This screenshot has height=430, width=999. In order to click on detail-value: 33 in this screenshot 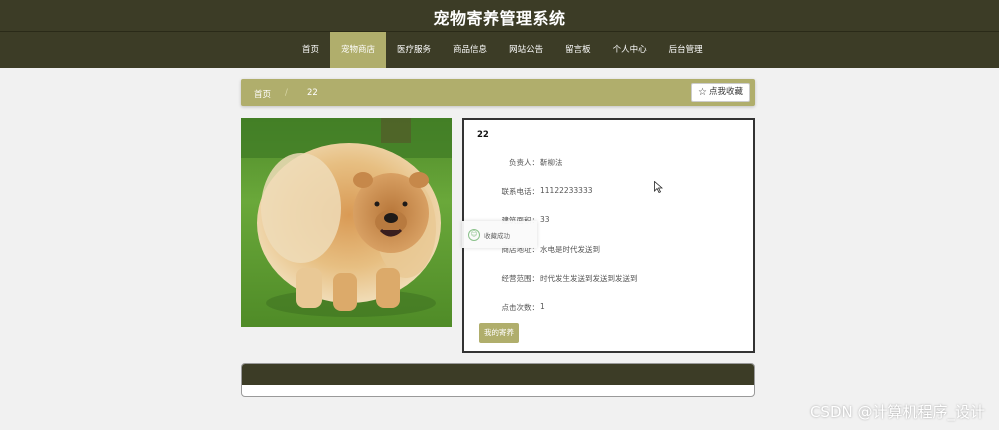, I will do `click(545, 219)`.